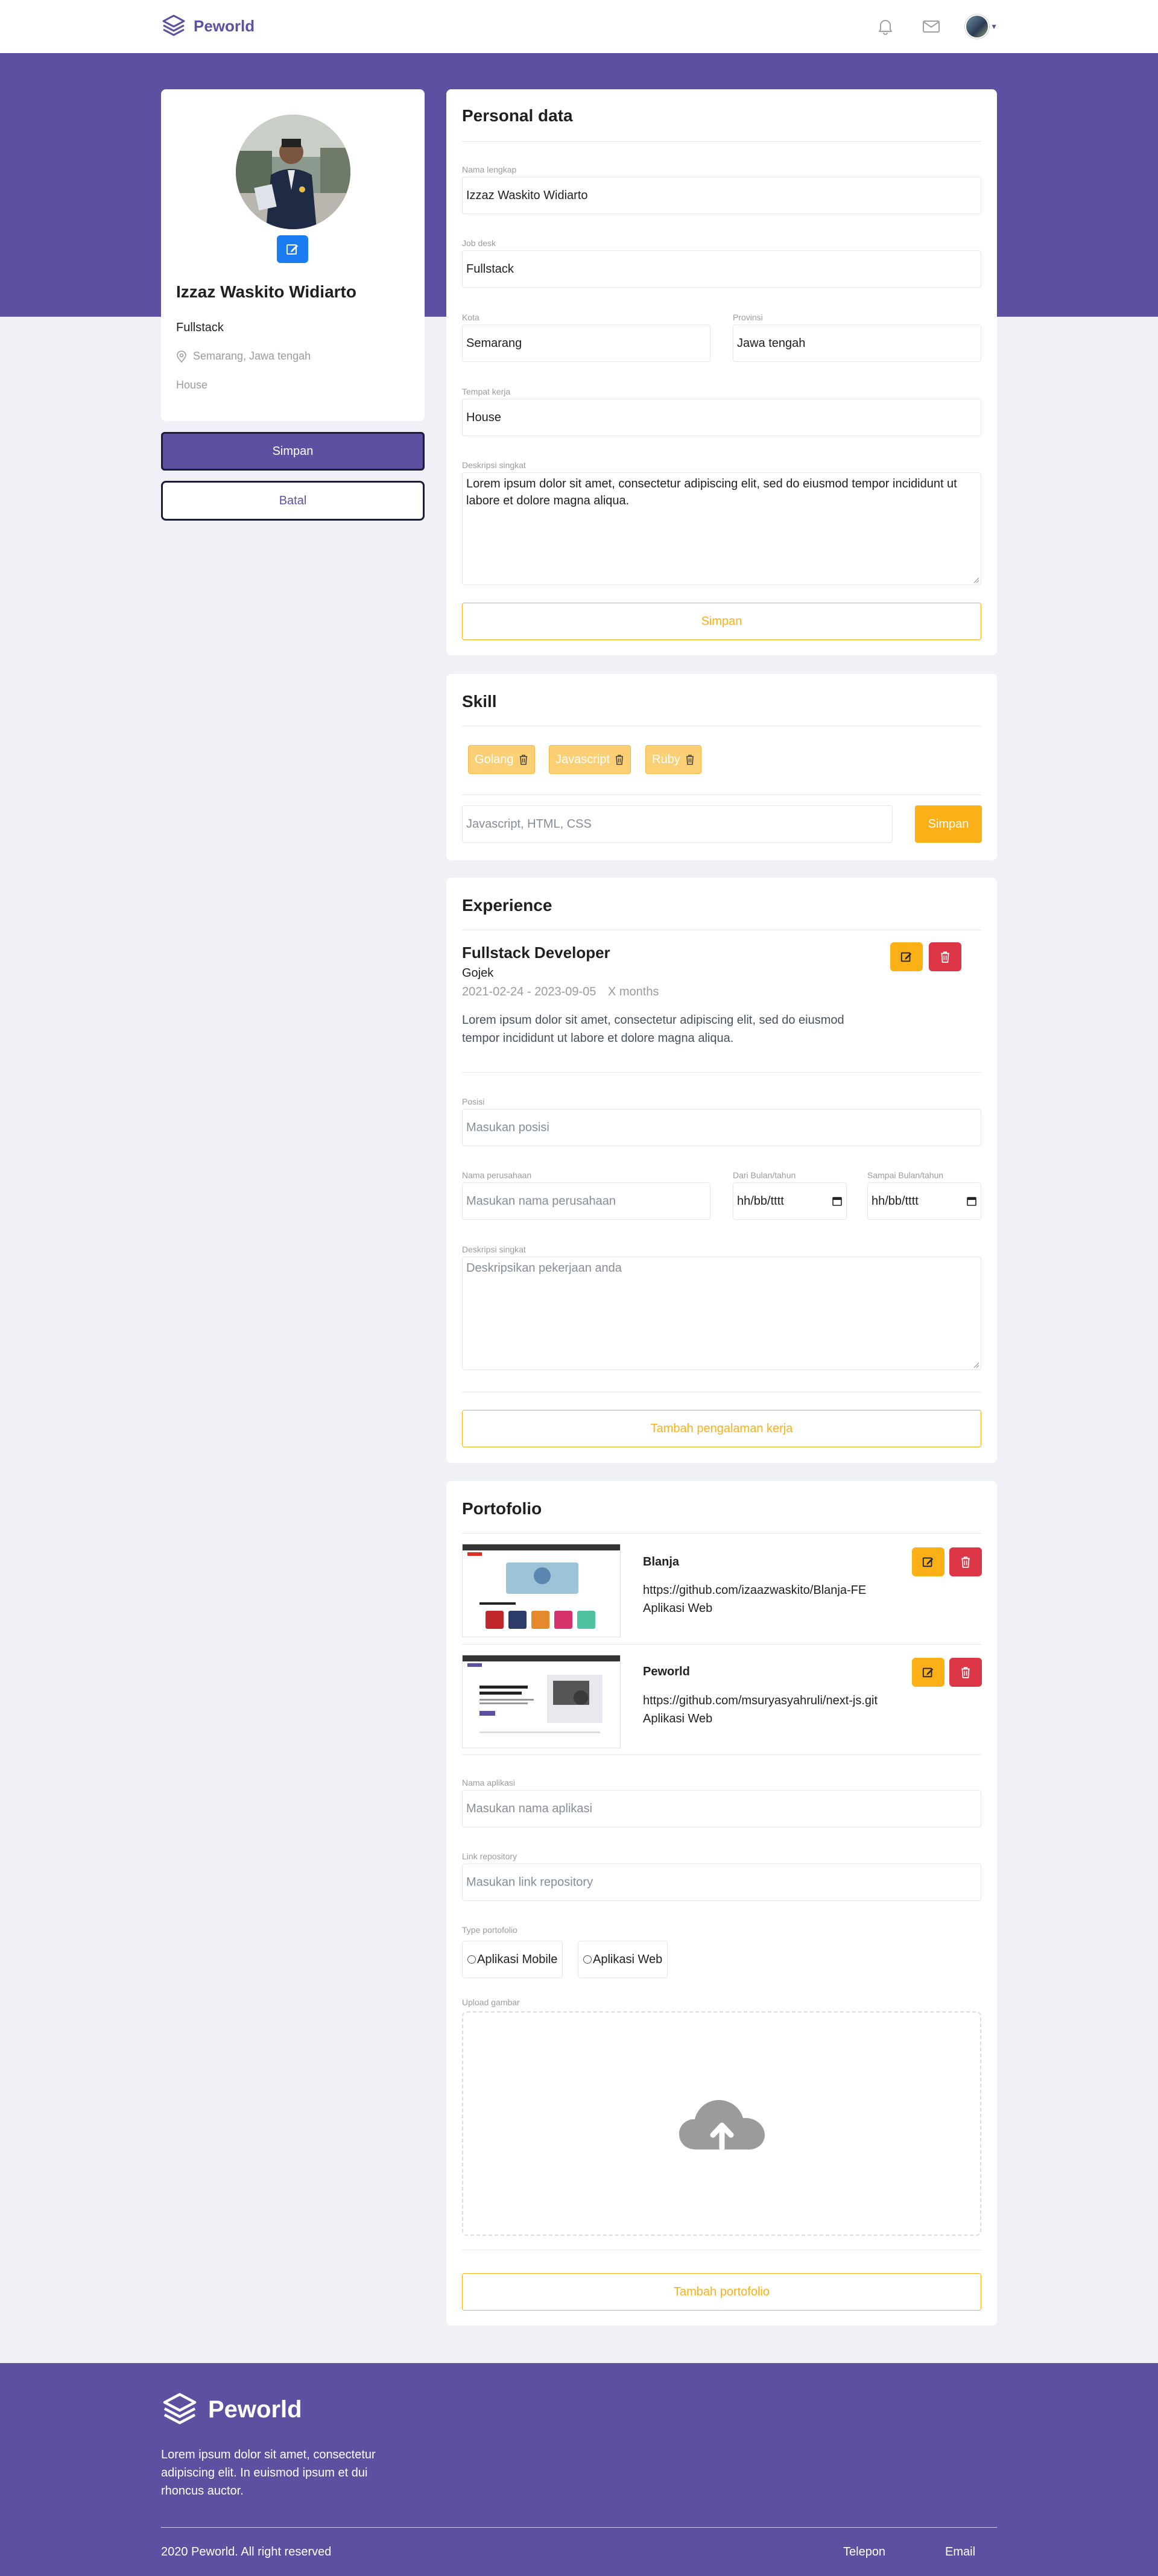 This screenshot has height=2576, width=1158. I want to click on edit-photo-button, so click(292, 249).